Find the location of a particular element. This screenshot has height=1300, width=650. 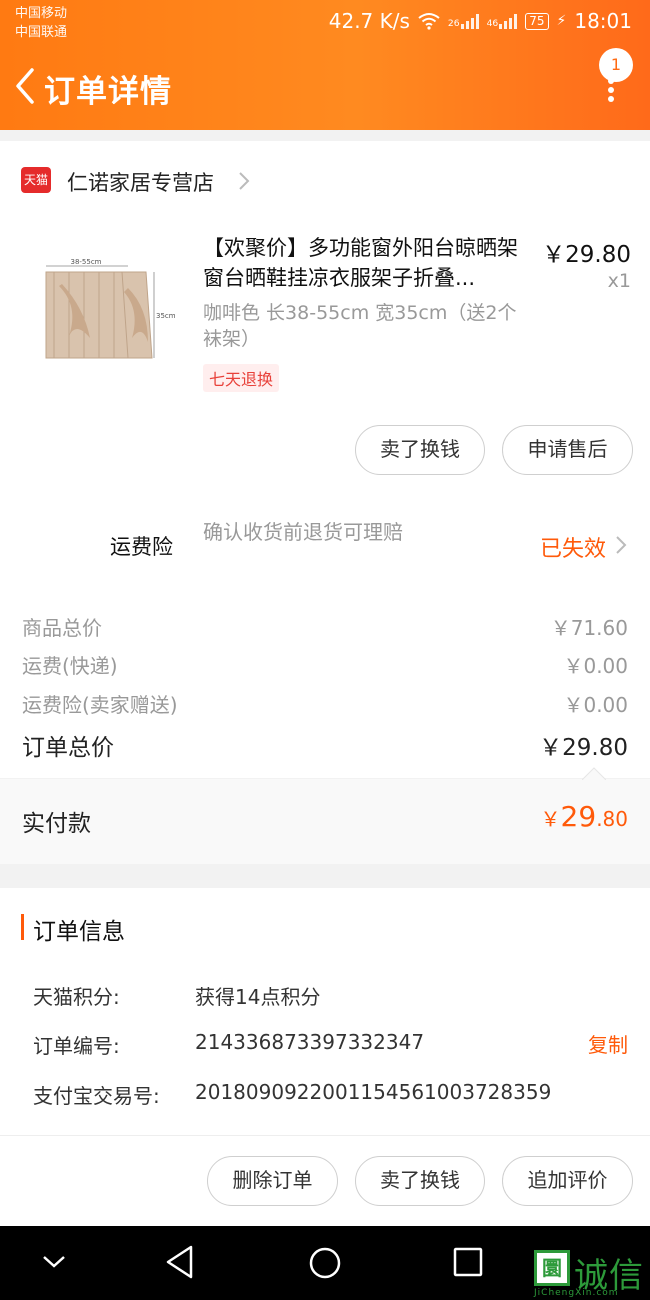

carrier-1: 中国移动 is located at coordinates (41, 13).